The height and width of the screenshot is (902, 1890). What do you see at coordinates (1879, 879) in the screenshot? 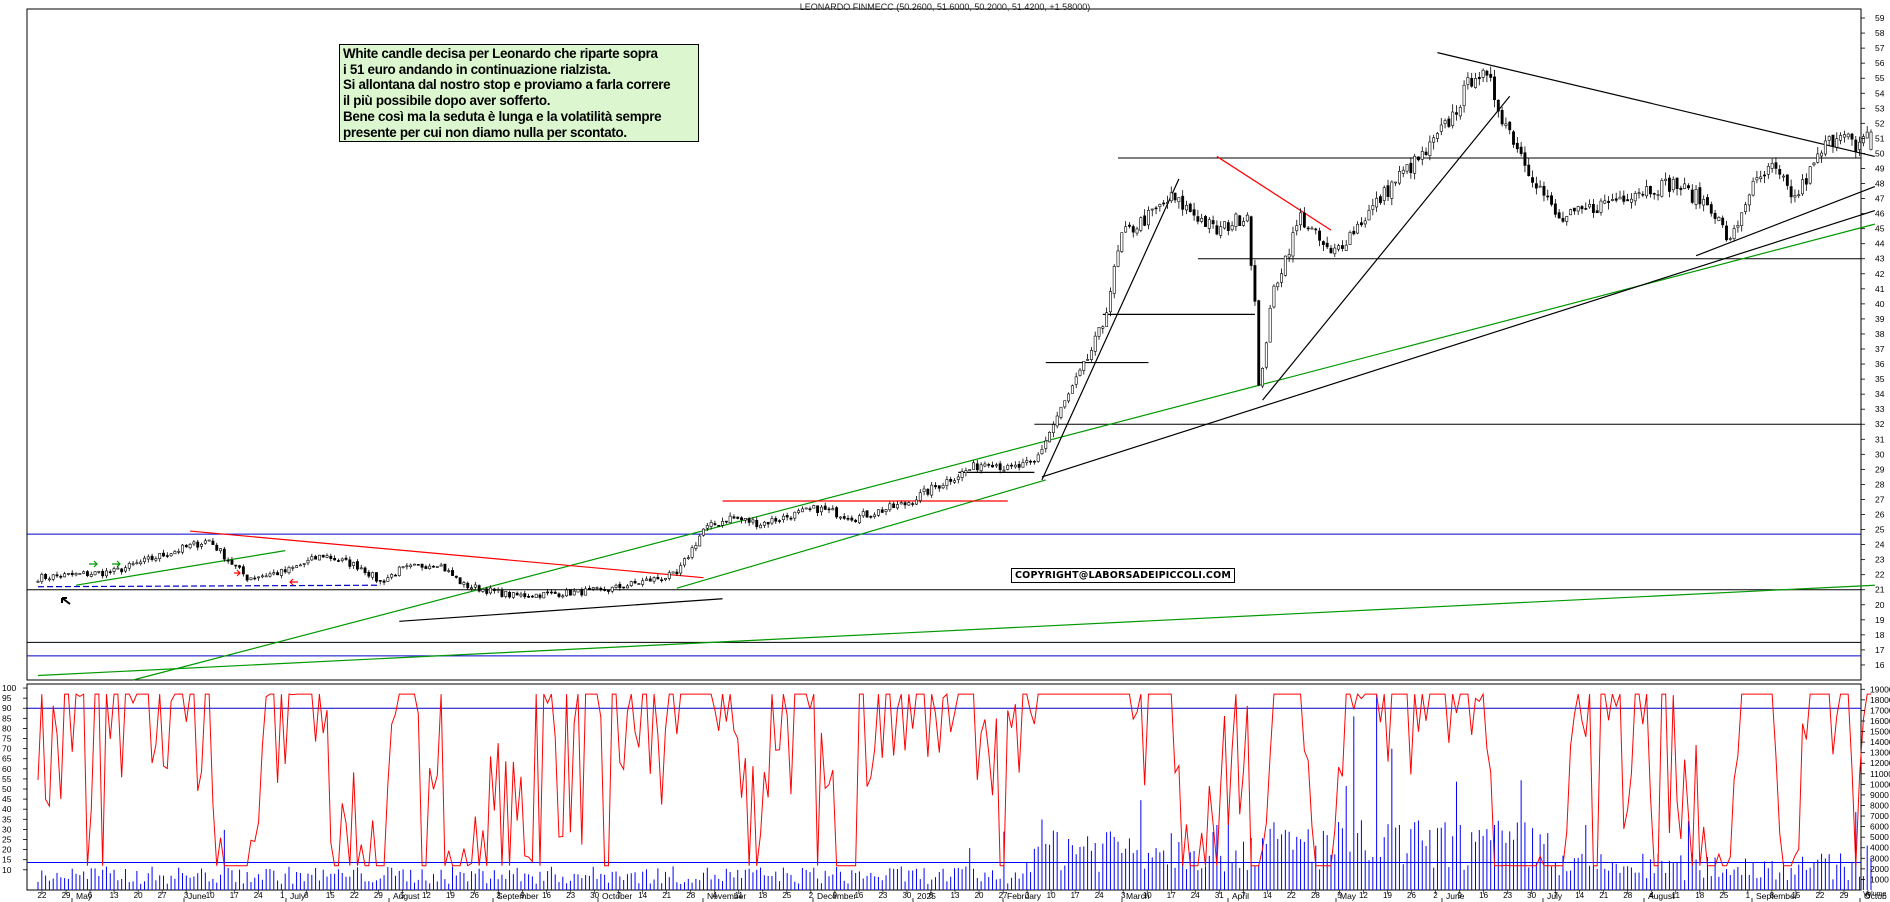
I see `volume-tick-label: 1000` at bounding box center [1879, 879].